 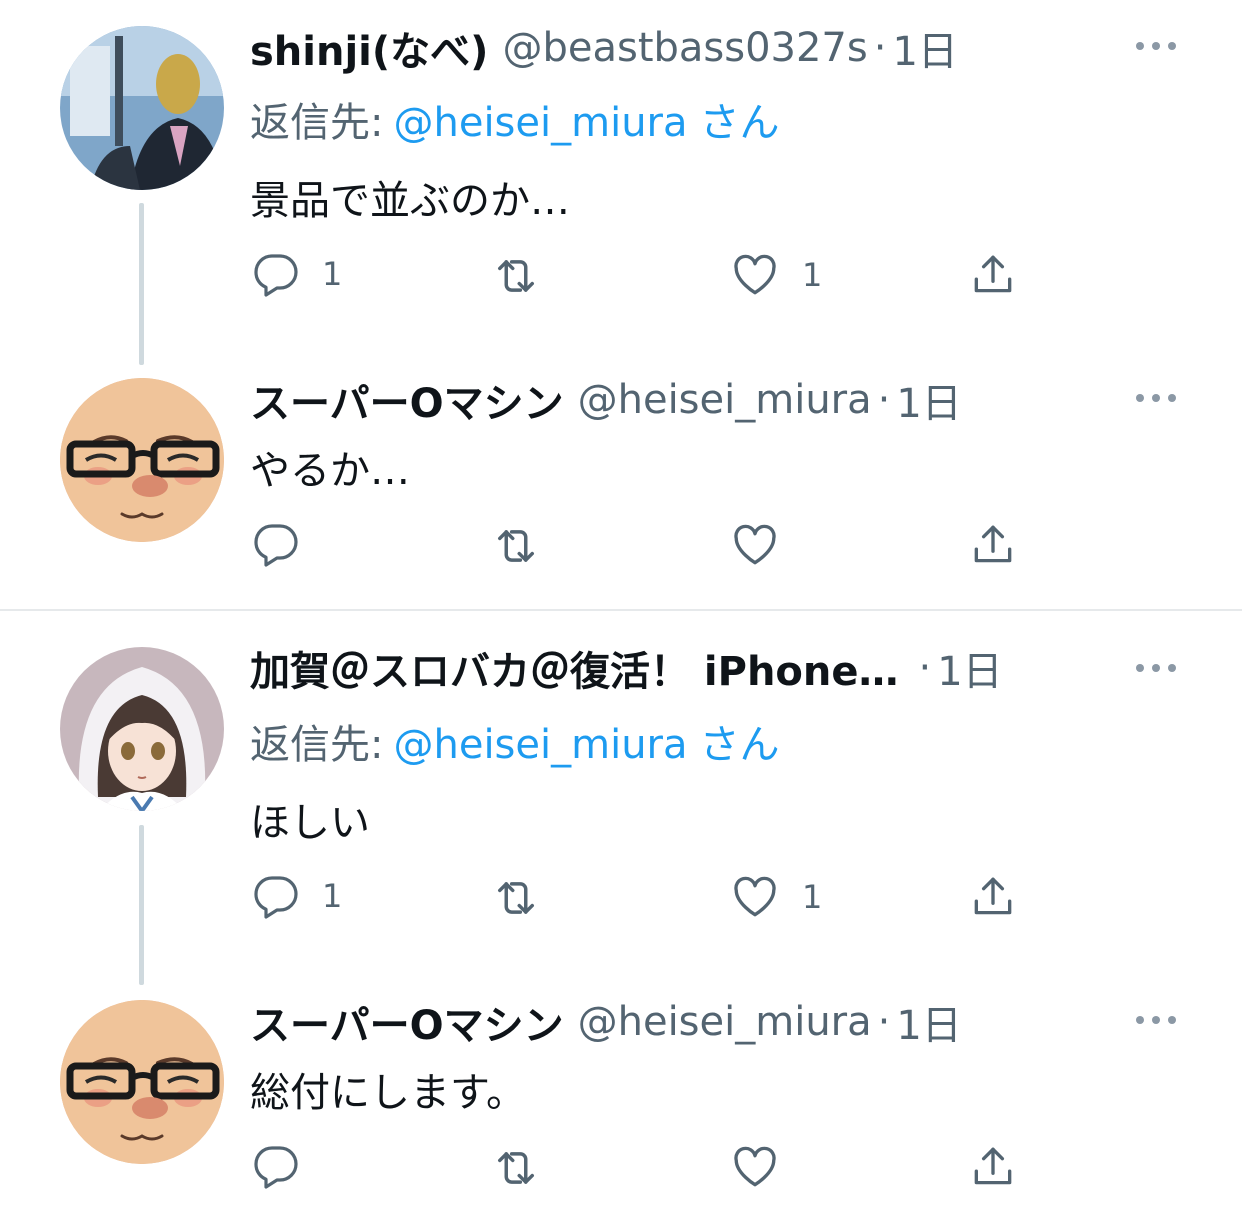 I want to click on photo-avatar-icon, so click(x=142, y=108).